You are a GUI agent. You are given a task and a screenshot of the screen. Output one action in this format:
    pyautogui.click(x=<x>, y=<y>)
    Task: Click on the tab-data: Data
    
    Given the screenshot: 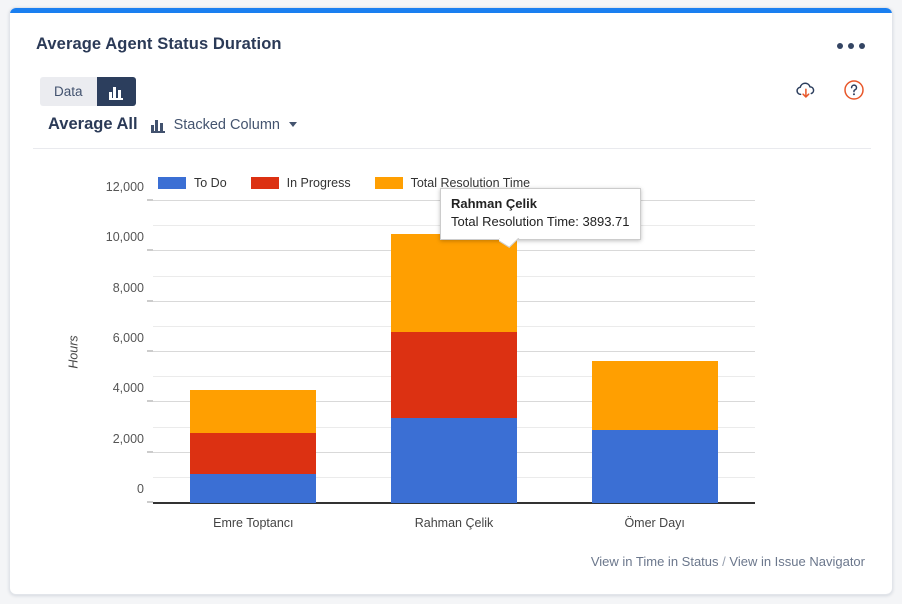 What is the action you would take?
    pyautogui.click(x=68, y=91)
    